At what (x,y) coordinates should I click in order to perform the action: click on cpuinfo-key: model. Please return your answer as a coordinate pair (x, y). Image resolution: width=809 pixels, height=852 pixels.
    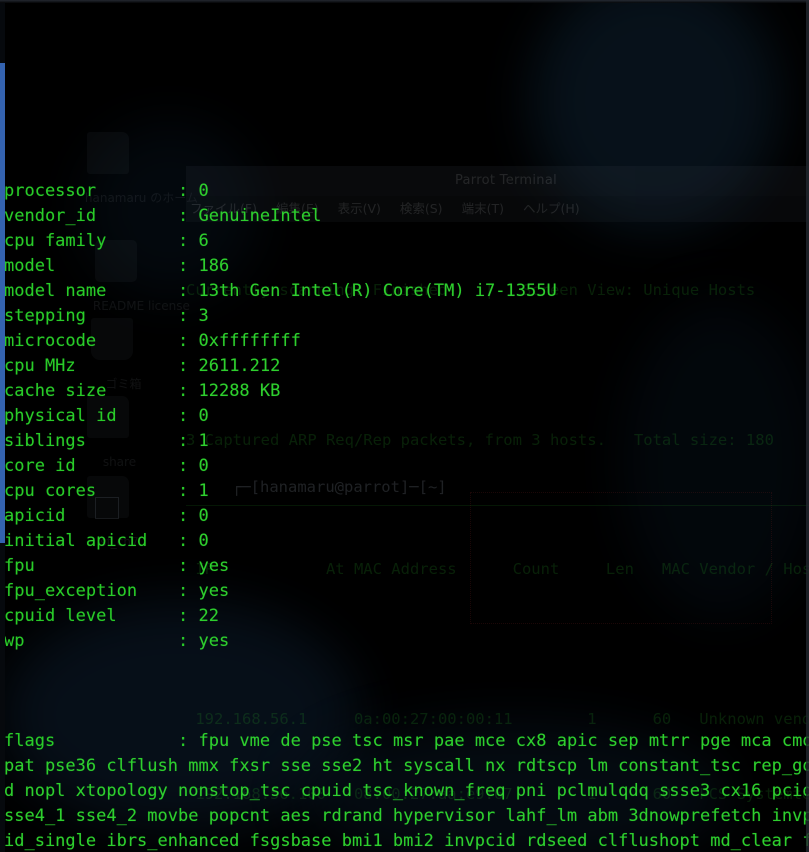
    Looking at the image, I should click on (91, 266).